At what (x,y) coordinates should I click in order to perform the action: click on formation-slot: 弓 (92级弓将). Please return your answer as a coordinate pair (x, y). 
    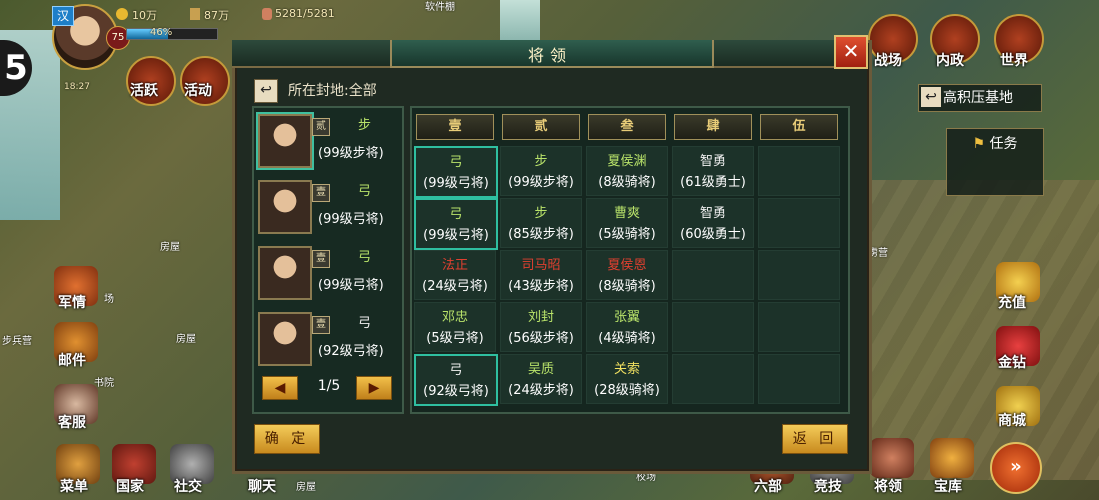
    Looking at the image, I should click on (456, 380).